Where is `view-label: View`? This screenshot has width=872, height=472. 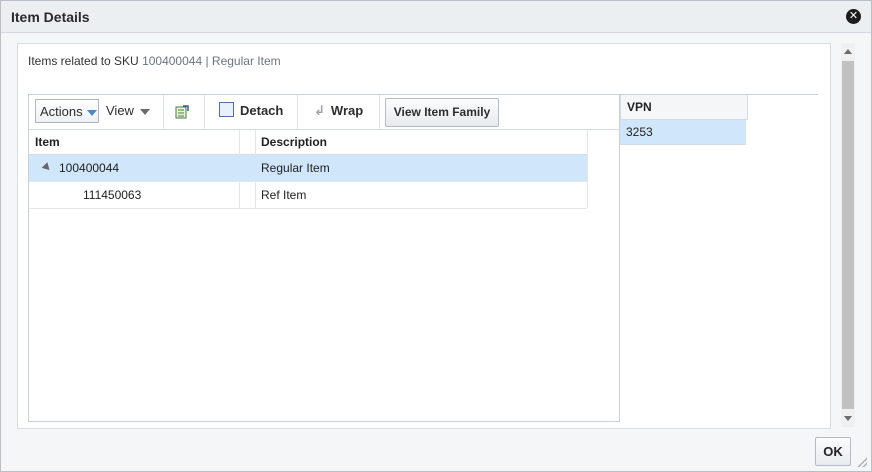
view-label: View is located at coordinates (120, 110).